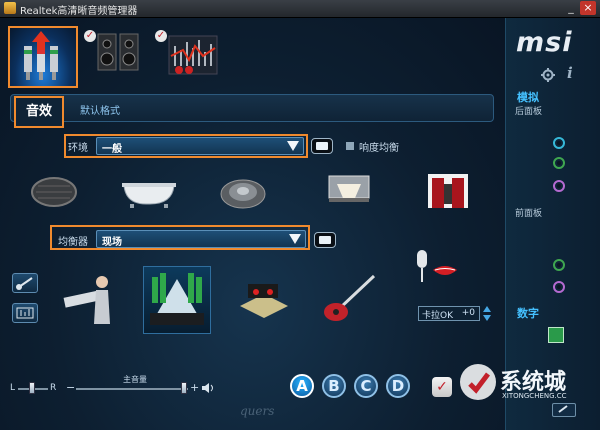 Image resolution: width=600 pixels, height=430 pixels. I want to click on guitar-icon, so click(24, 283).